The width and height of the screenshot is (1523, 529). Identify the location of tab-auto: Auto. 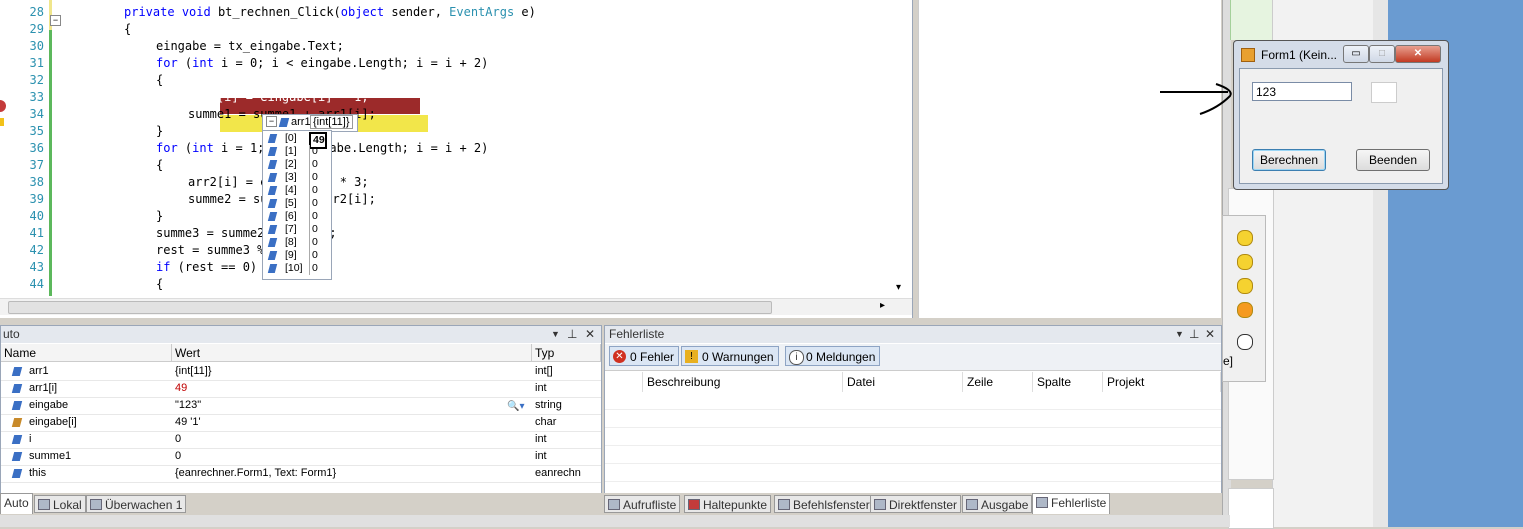
(16, 503).